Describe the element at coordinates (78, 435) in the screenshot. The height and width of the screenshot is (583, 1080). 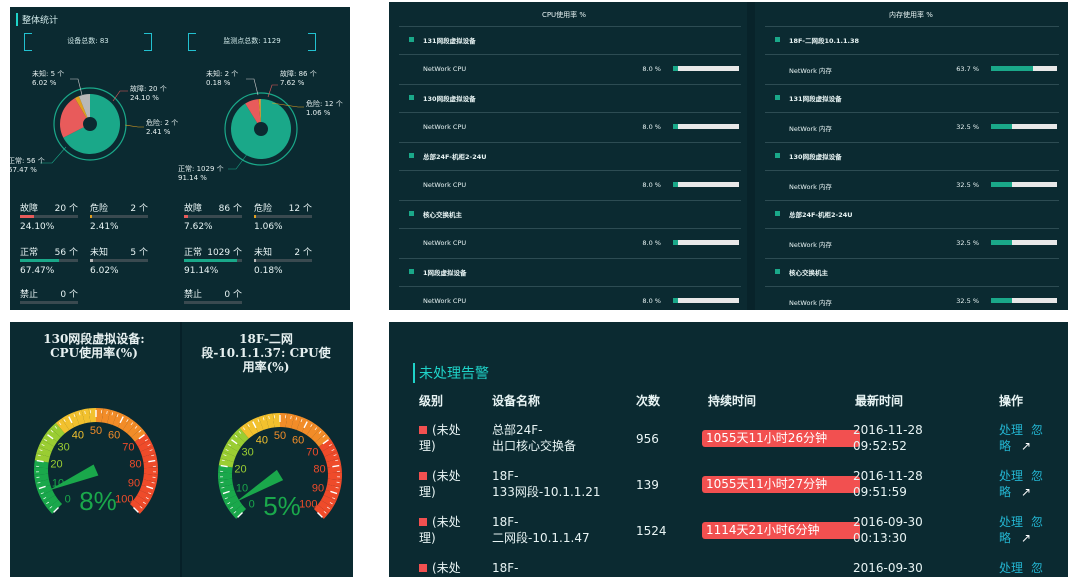
I see `gauge-1-tick-label: 40` at that location.